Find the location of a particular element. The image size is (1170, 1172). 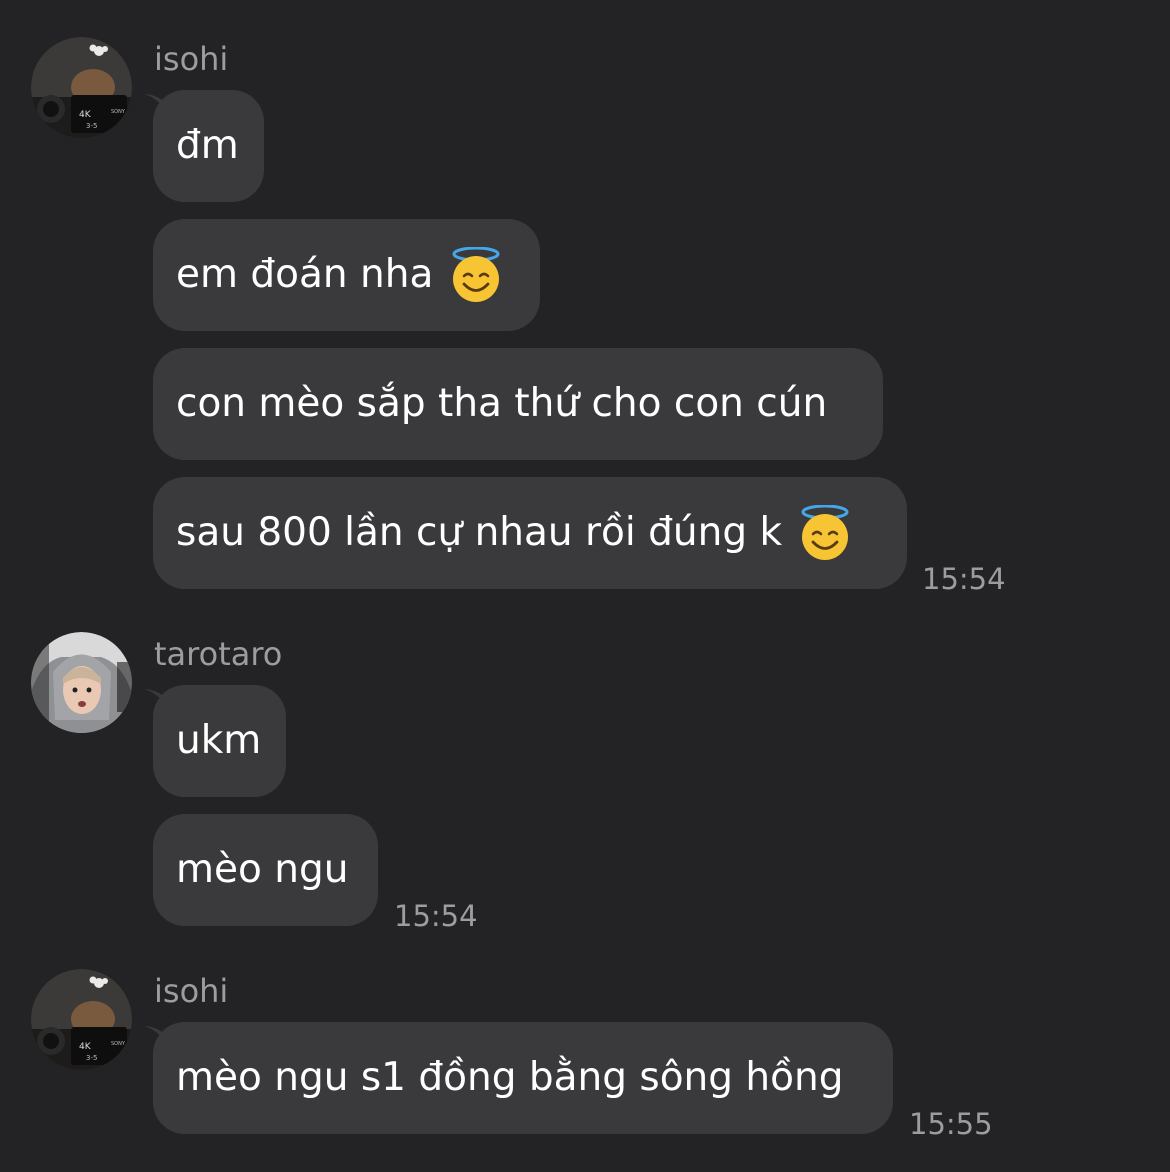

message-bubble: mèo ngu s1 đồng bằng sông hồng is located at coordinates (523, 1078).